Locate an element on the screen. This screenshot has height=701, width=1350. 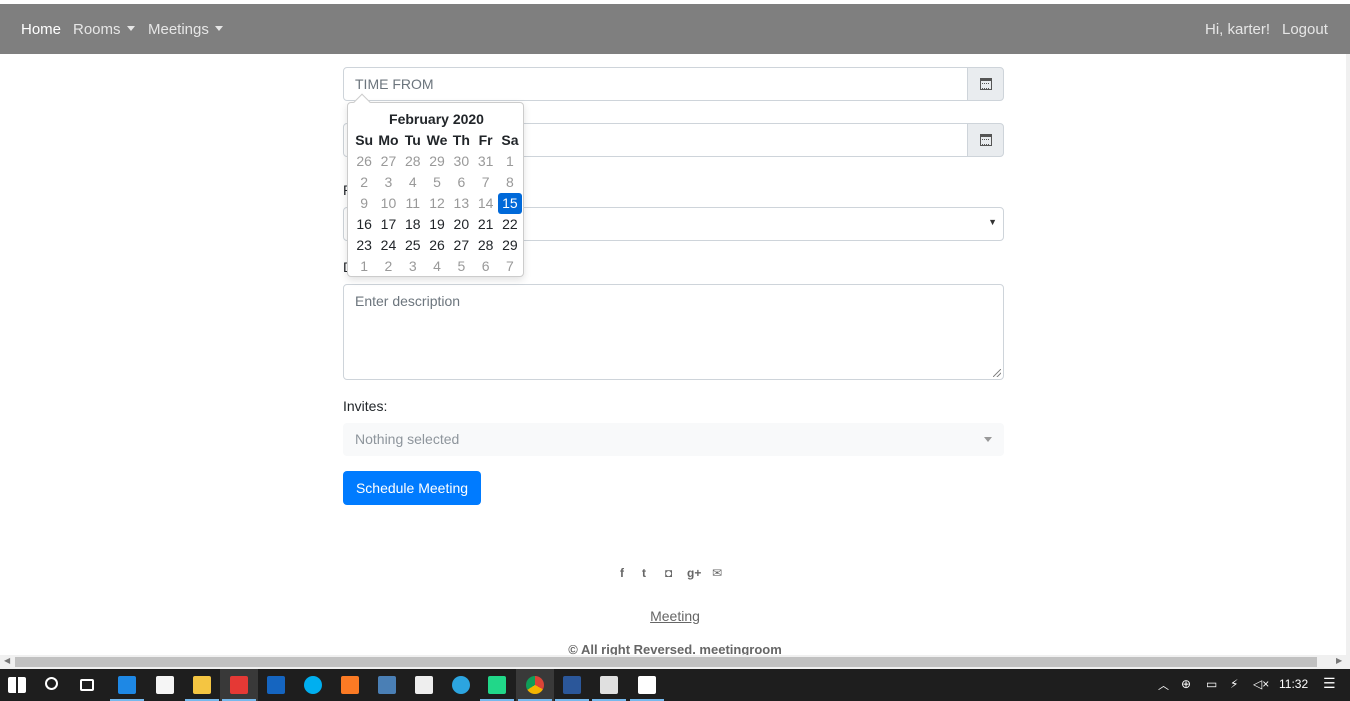
resize-handle-icon is located at coordinates (997, 373).